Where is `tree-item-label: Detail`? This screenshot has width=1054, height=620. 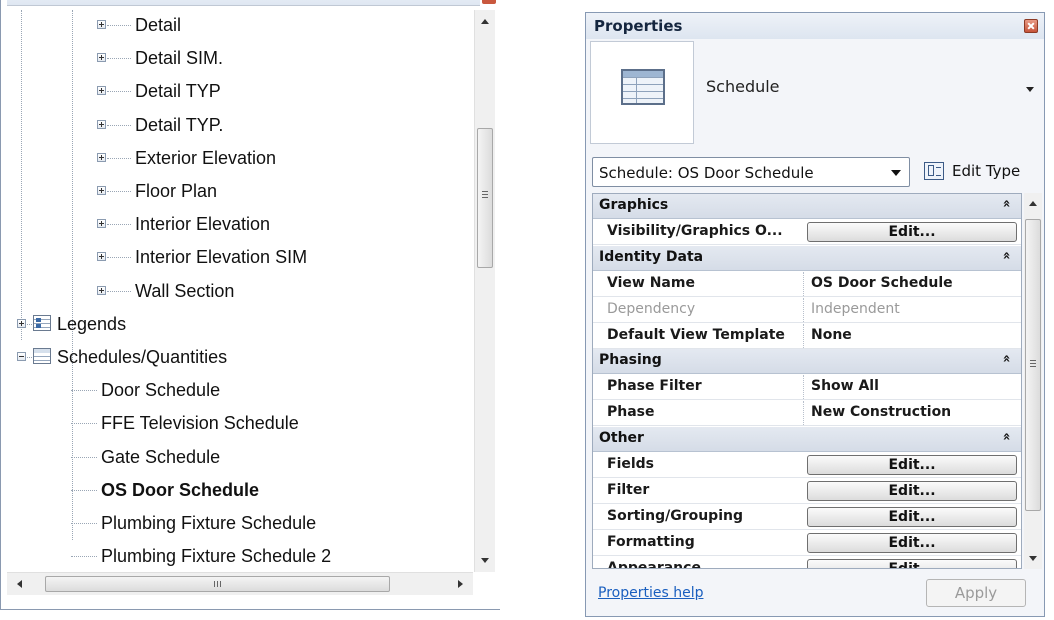 tree-item-label: Detail is located at coordinates (158, 25).